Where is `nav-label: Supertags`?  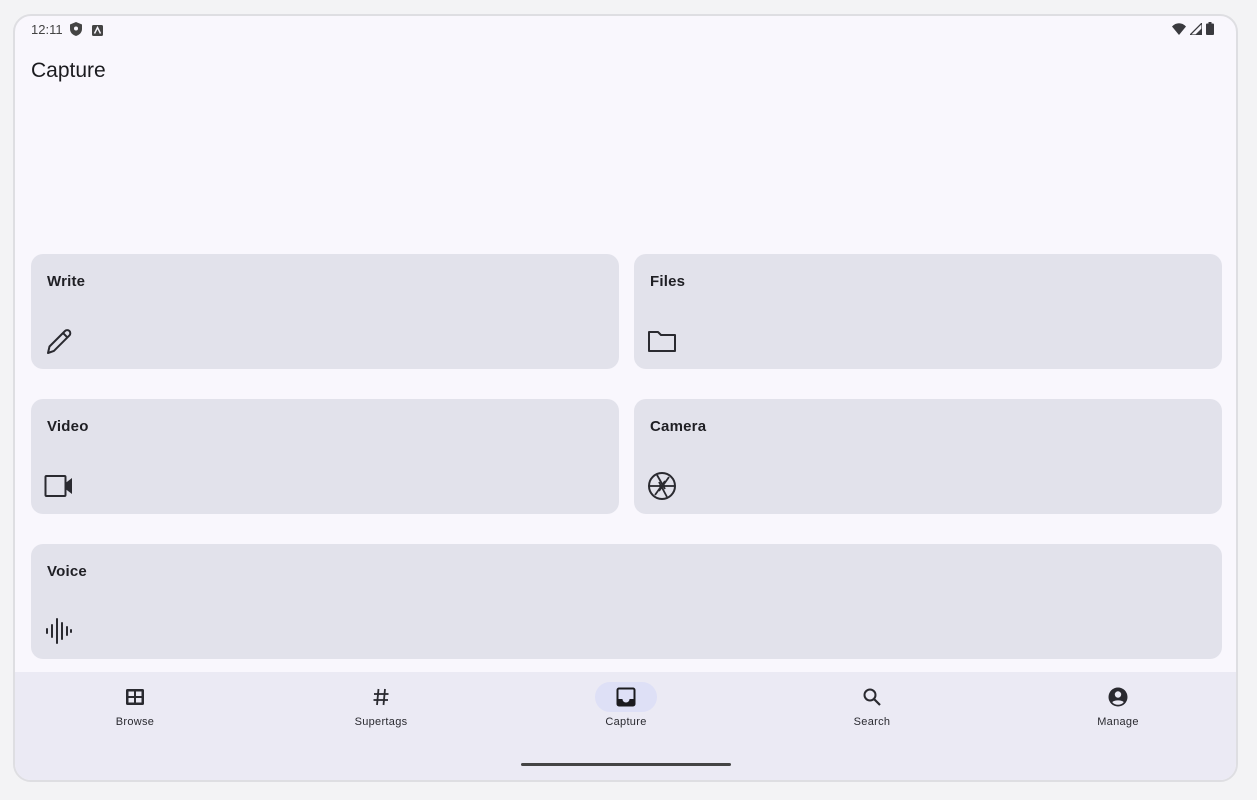 nav-label: Supertags is located at coordinates (381, 722).